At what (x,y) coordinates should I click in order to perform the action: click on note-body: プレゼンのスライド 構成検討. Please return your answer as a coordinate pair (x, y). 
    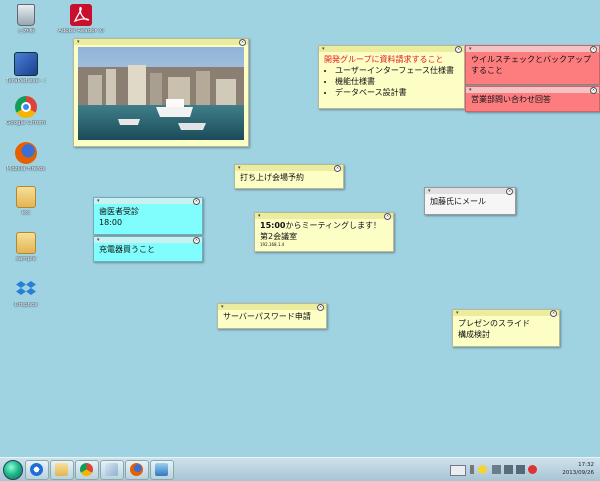
    Looking at the image, I should click on (506, 329).